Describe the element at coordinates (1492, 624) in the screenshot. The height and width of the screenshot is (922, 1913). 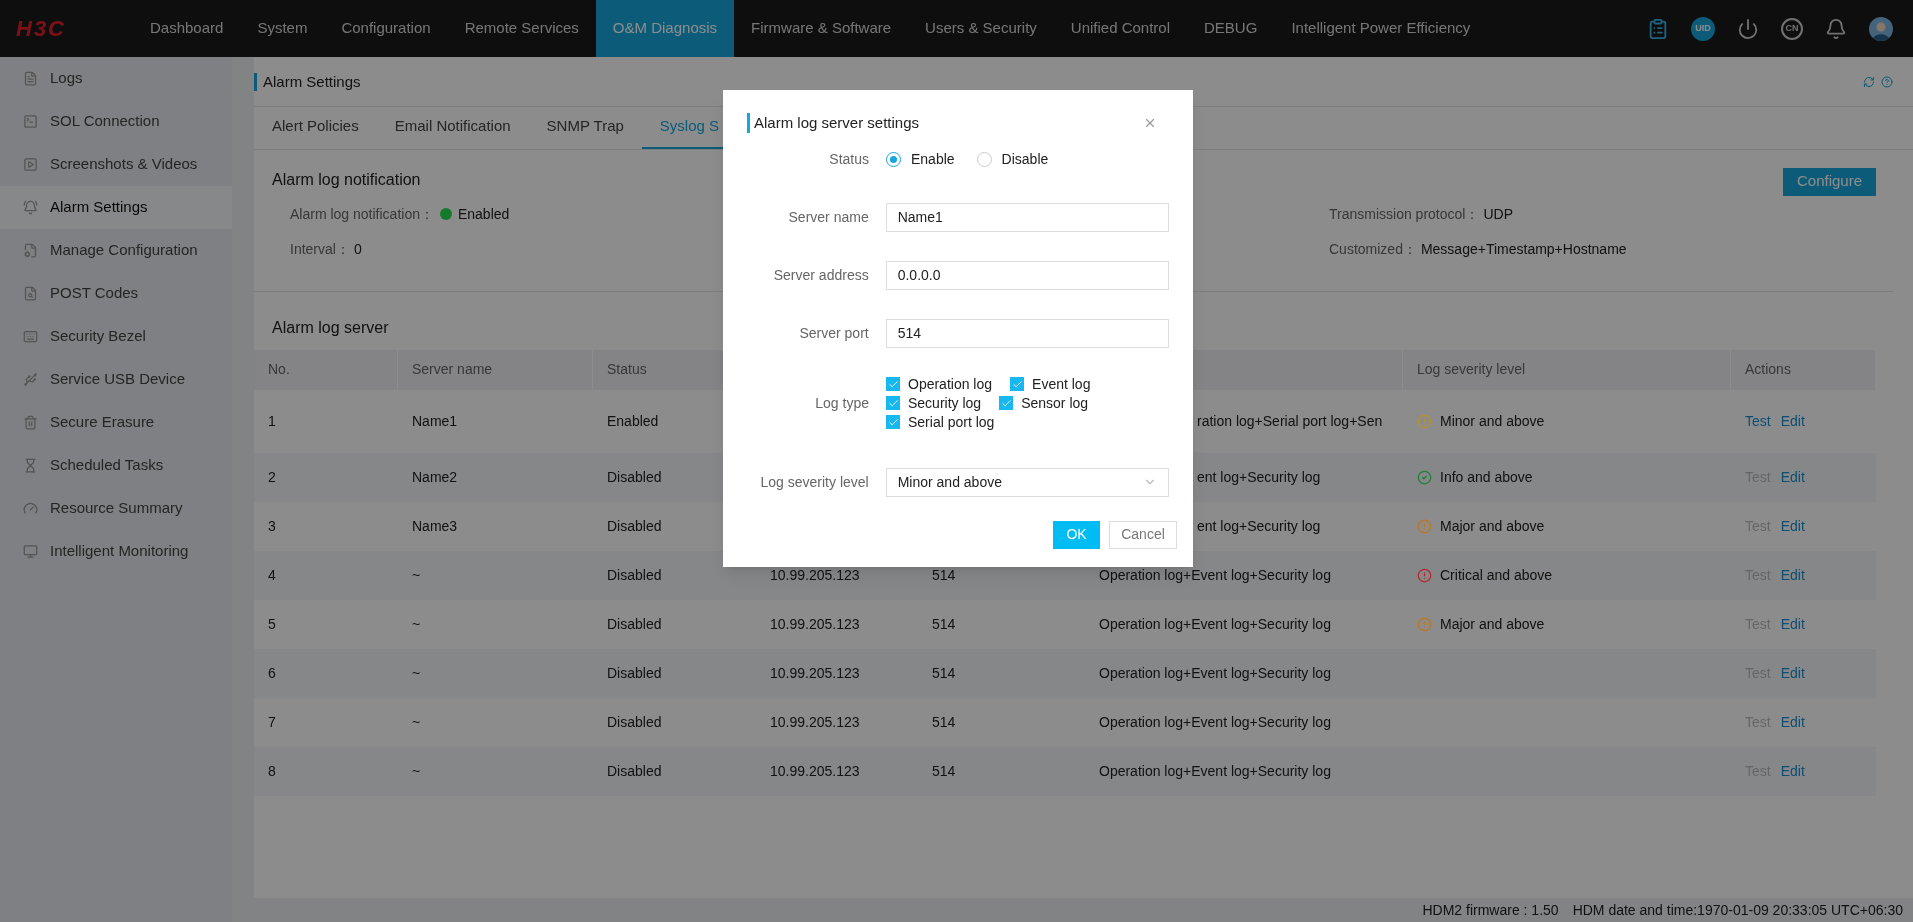
I see `severity-text: Major and above` at that location.